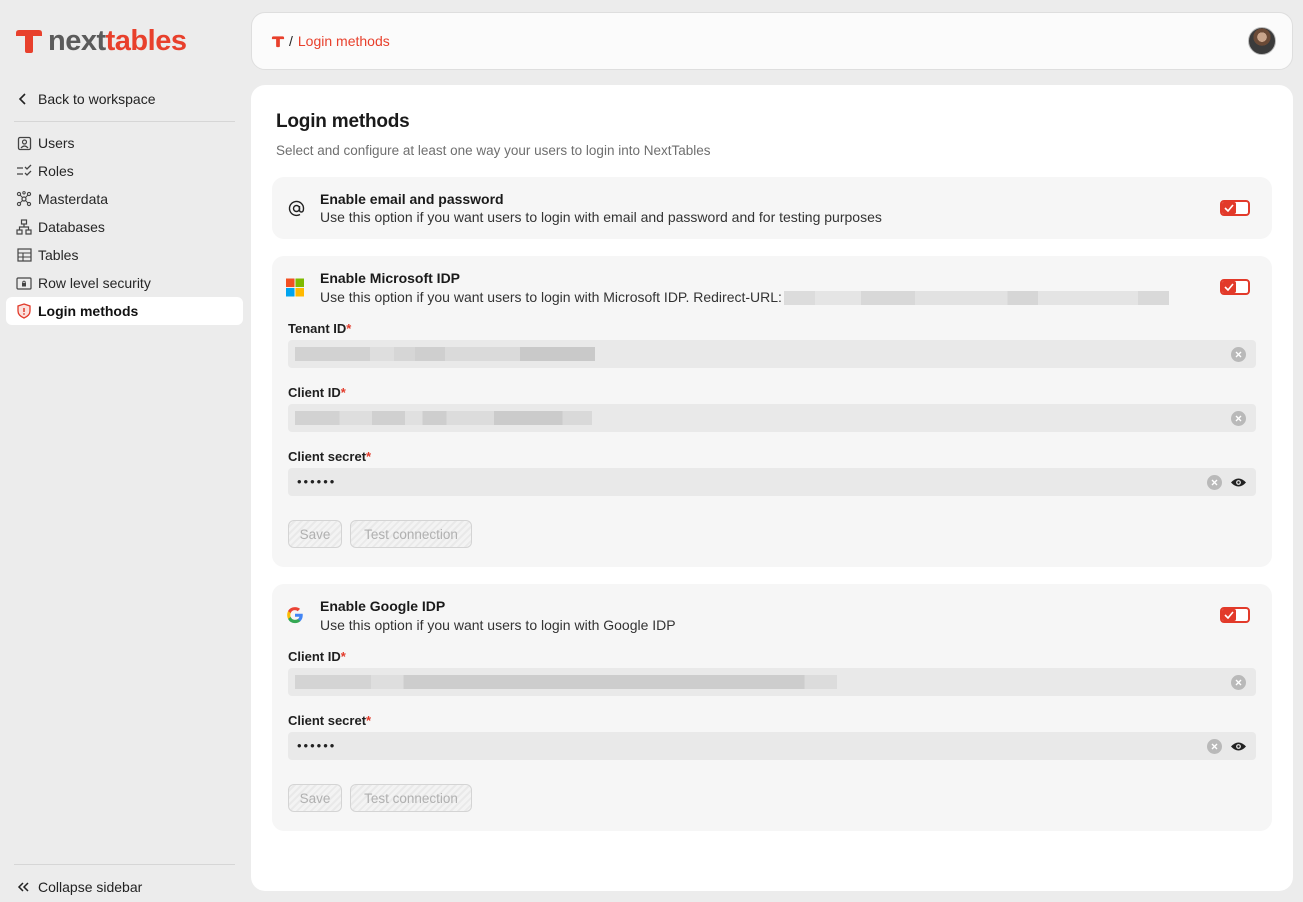 Image resolution: width=1303 pixels, height=902 pixels. What do you see at coordinates (1262, 41) in the screenshot?
I see `user-avatar` at bounding box center [1262, 41].